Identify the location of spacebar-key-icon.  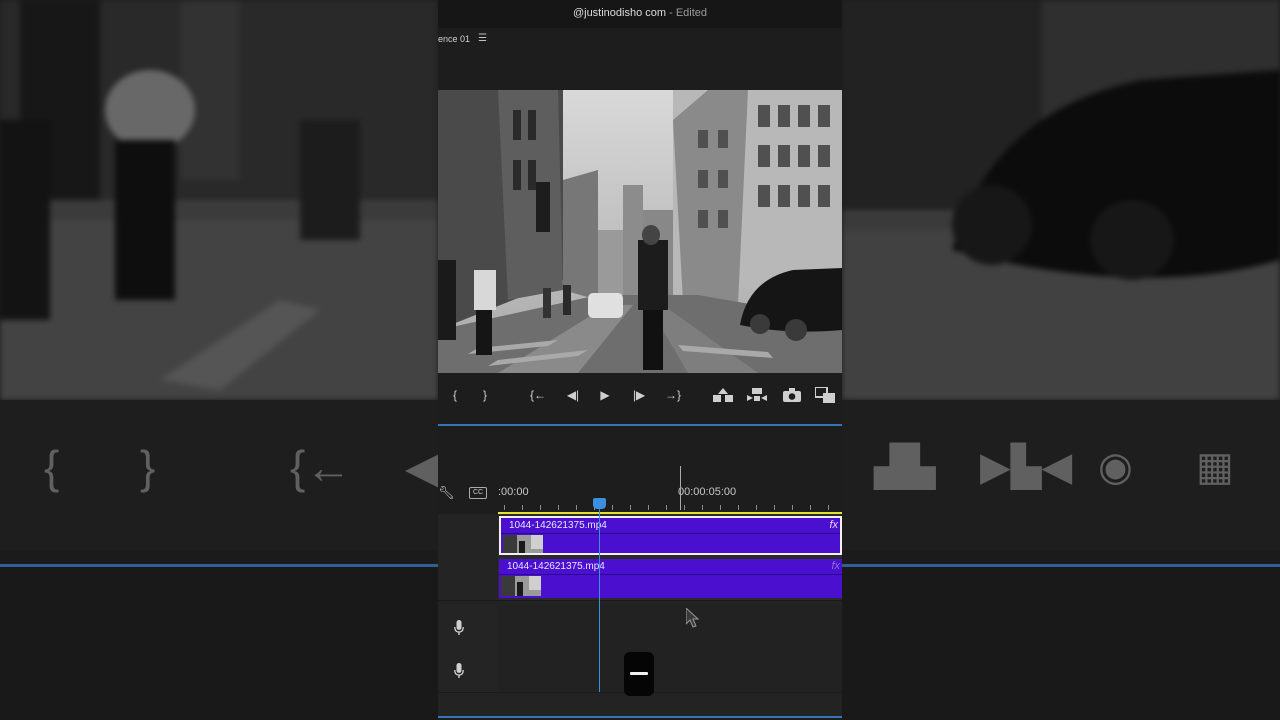
(639, 674).